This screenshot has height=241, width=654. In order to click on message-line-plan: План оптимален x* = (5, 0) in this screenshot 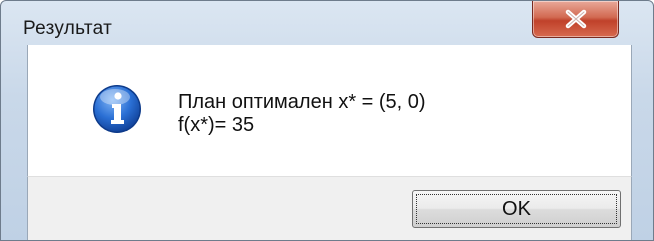, I will do `click(302, 102)`.